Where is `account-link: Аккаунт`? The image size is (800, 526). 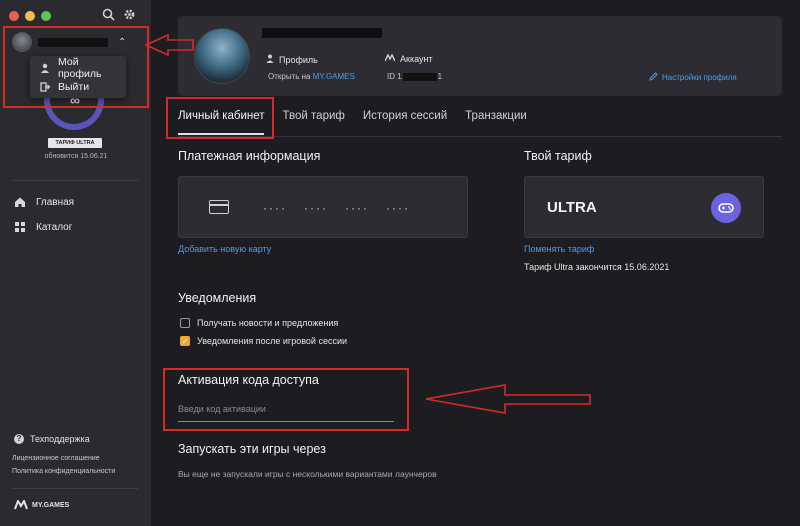
account-link: Аккаунт is located at coordinates (408, 58).